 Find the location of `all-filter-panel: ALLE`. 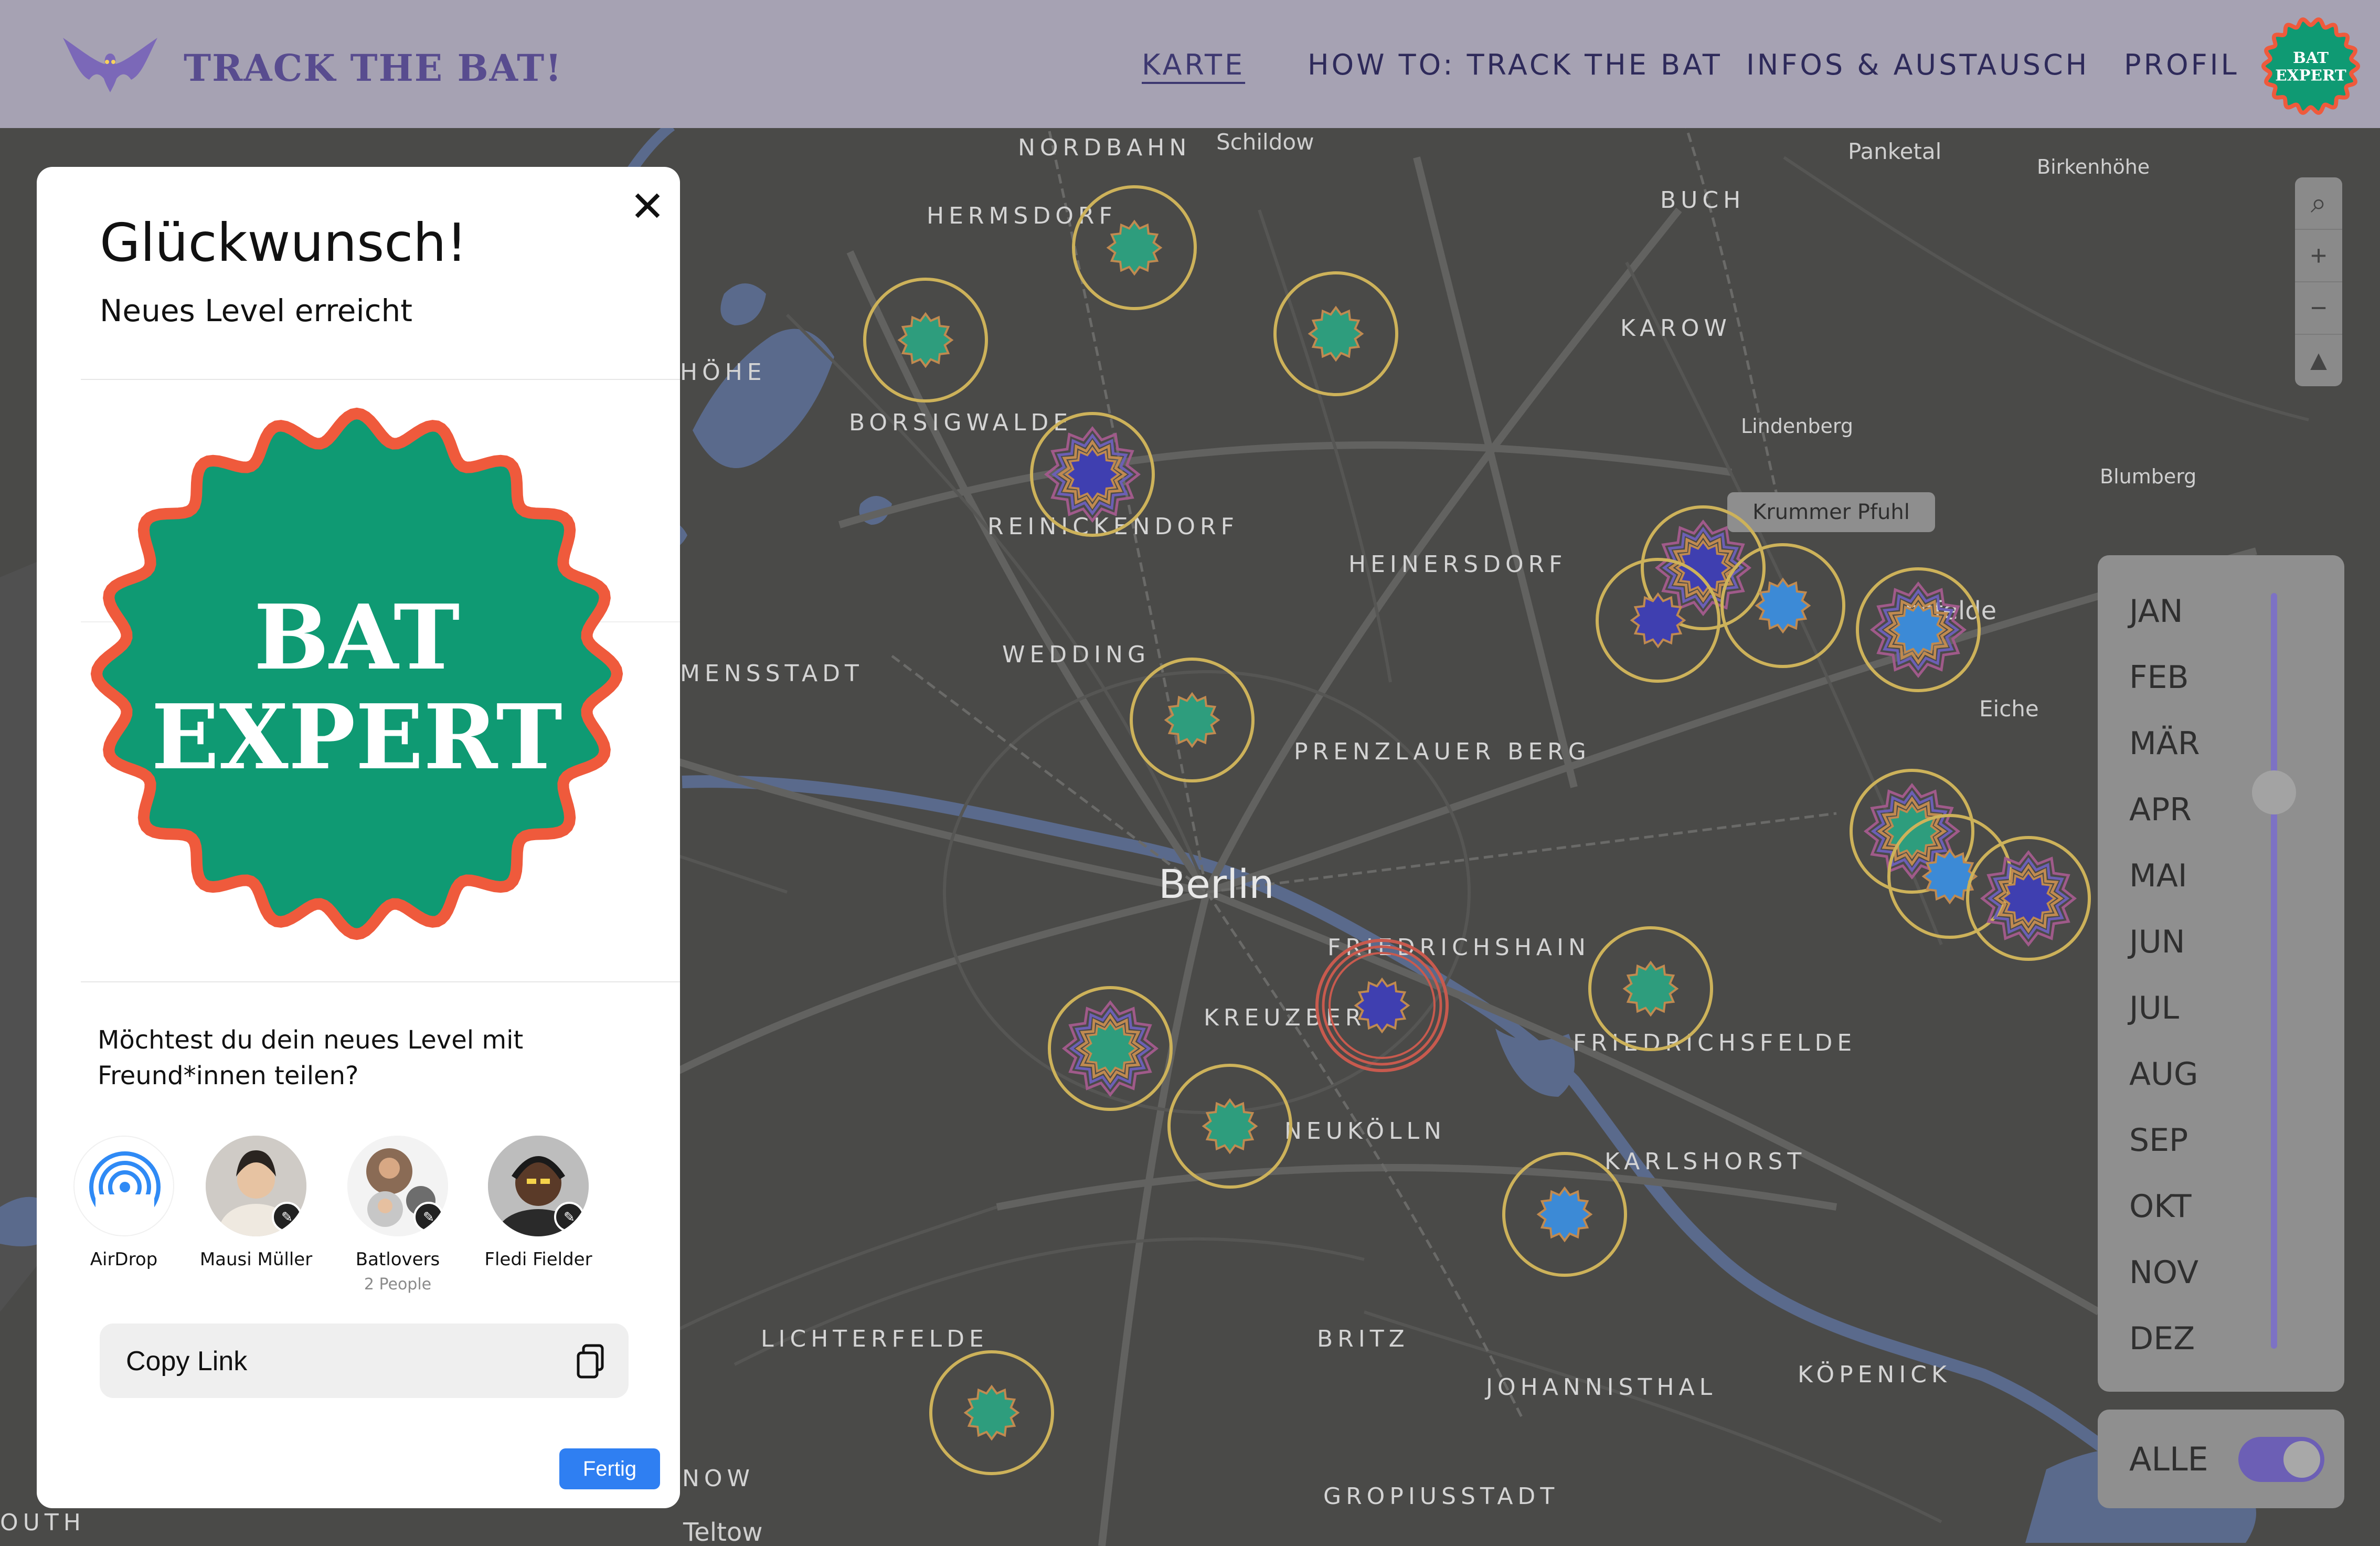

all-filter-panel: ALLE is located at coordinates (2221, 1459).